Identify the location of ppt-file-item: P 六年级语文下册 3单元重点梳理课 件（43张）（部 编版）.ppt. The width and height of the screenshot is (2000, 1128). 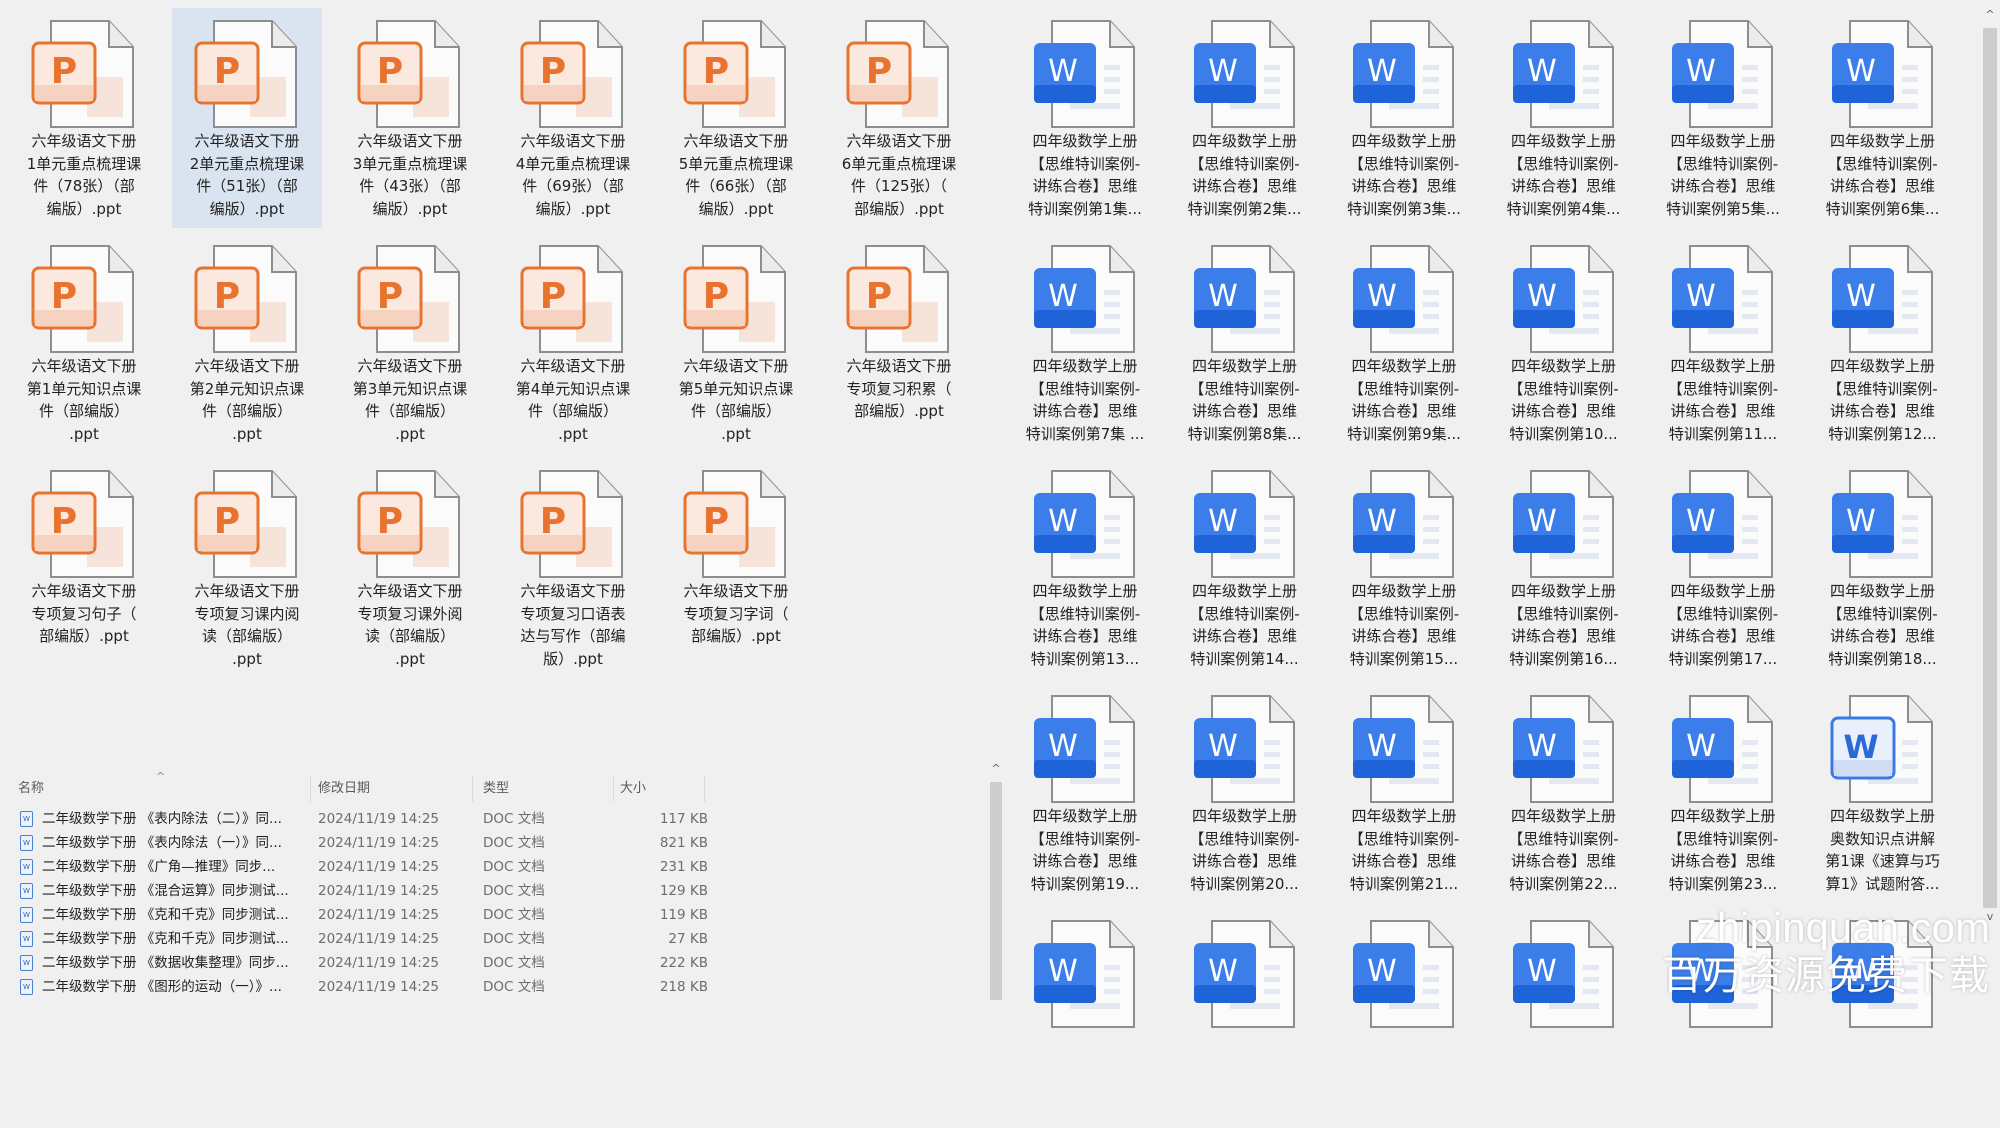
(410, 118).